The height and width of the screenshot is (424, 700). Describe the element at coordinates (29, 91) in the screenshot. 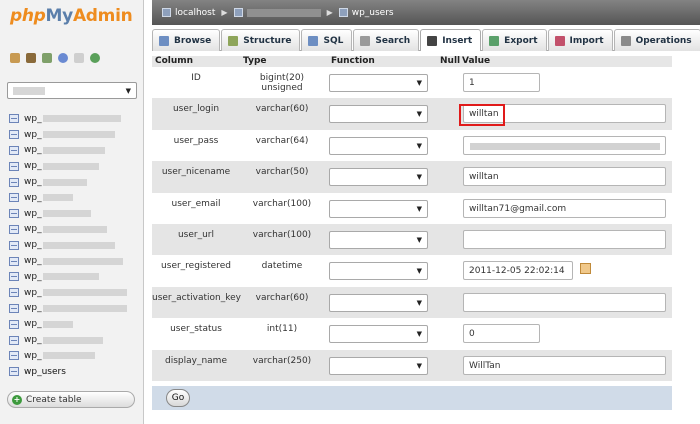

I see `database-select-value` at that location.